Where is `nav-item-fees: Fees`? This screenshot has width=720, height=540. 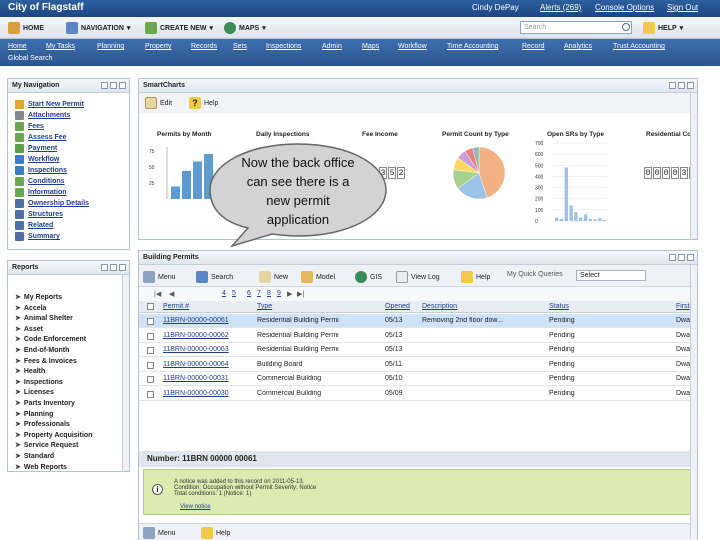 nav-item-fees: Fees is located at coordinates (29, 126).